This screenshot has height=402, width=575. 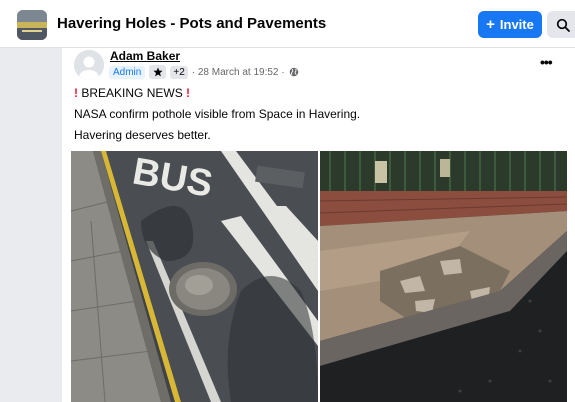 I want to click on search-button, so click(x=561, y=24).